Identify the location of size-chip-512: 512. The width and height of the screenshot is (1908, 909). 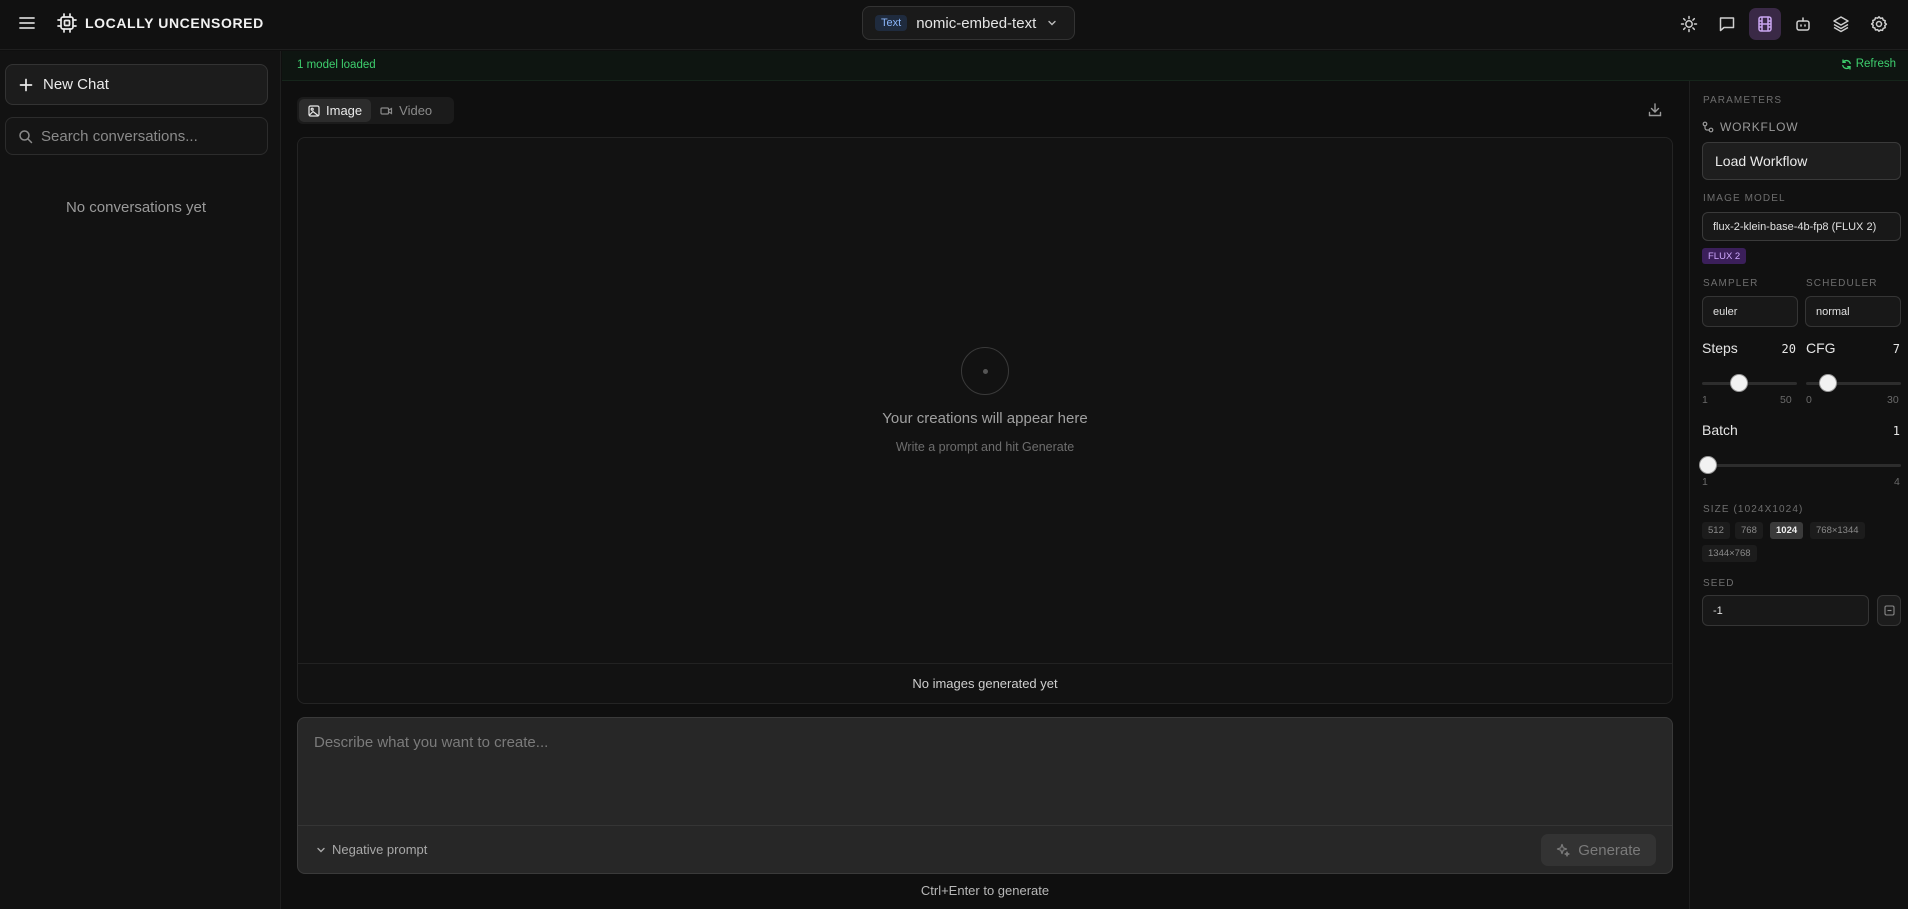
(1716, 530).